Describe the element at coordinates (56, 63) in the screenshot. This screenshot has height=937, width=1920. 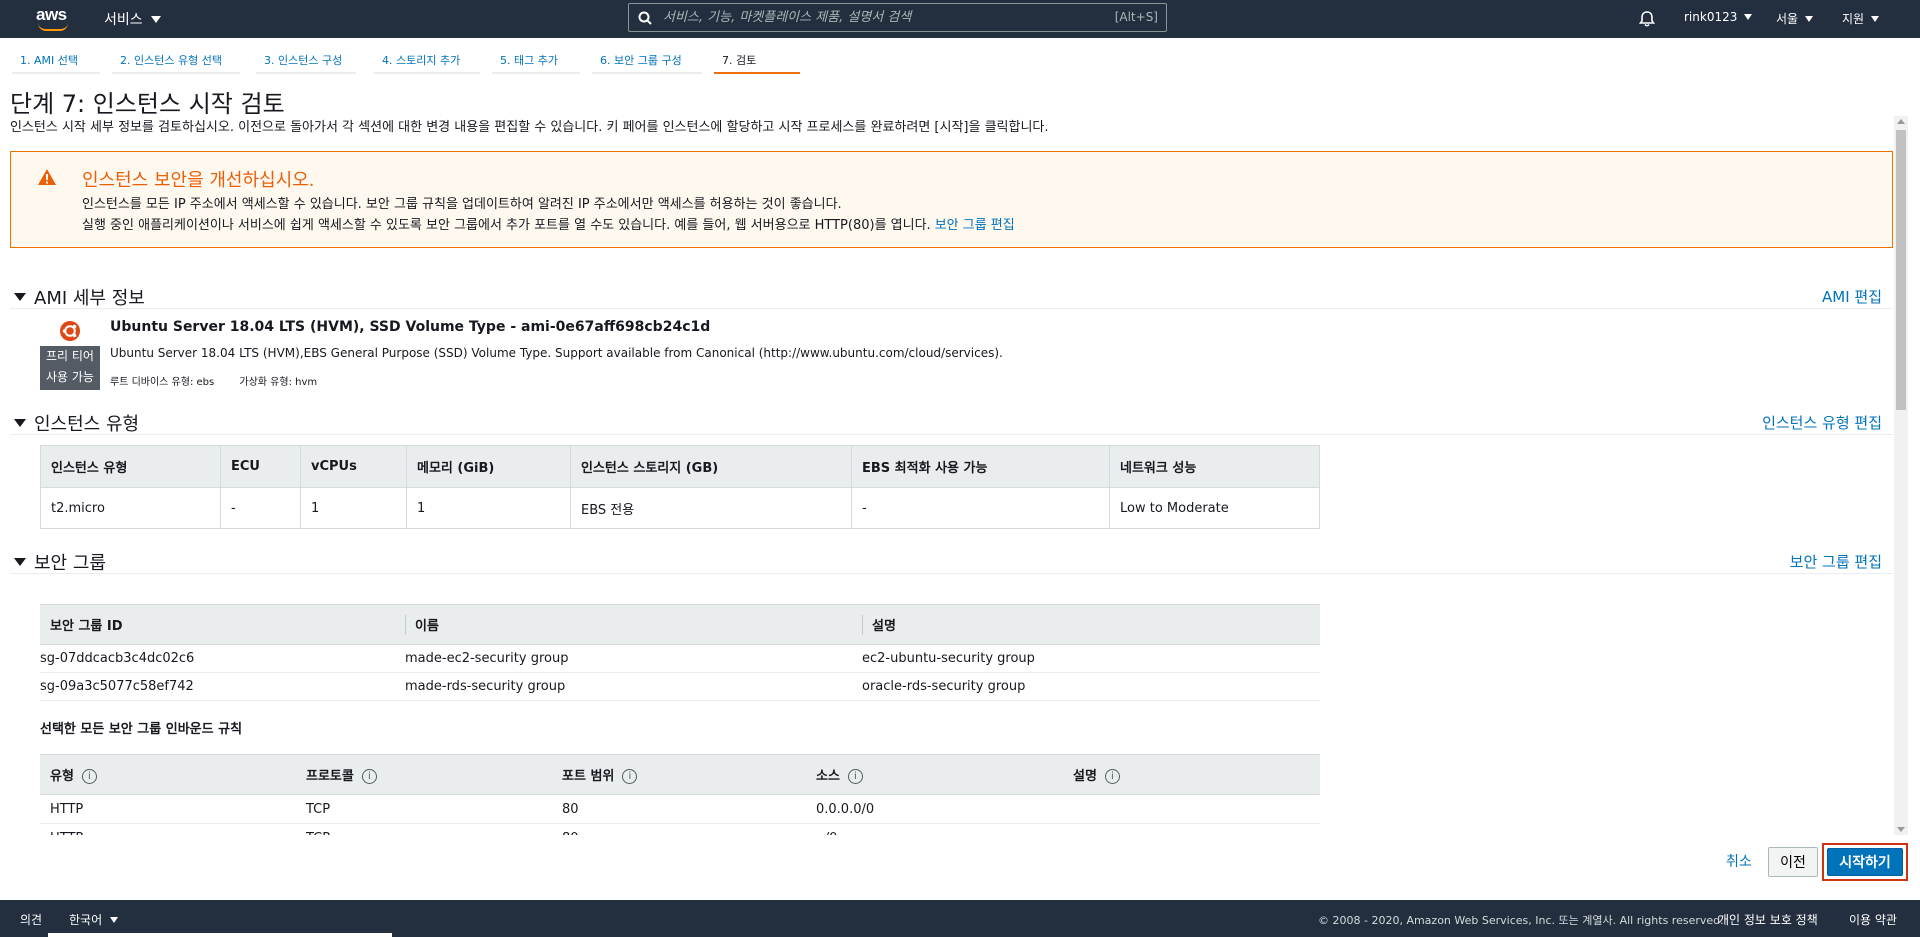
I see `tab-step-1: 1. AMI 선택` at that location.